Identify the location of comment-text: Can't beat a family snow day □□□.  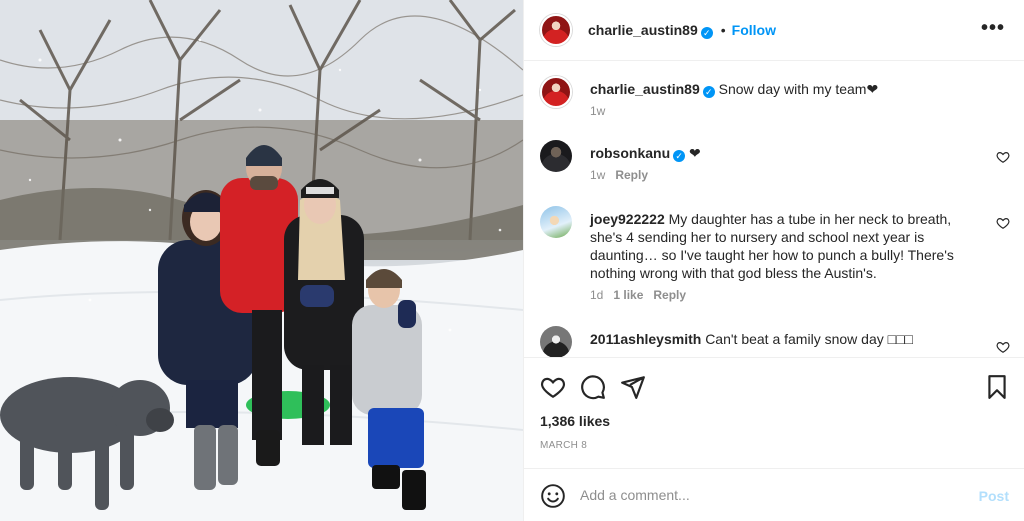
(809, 339).